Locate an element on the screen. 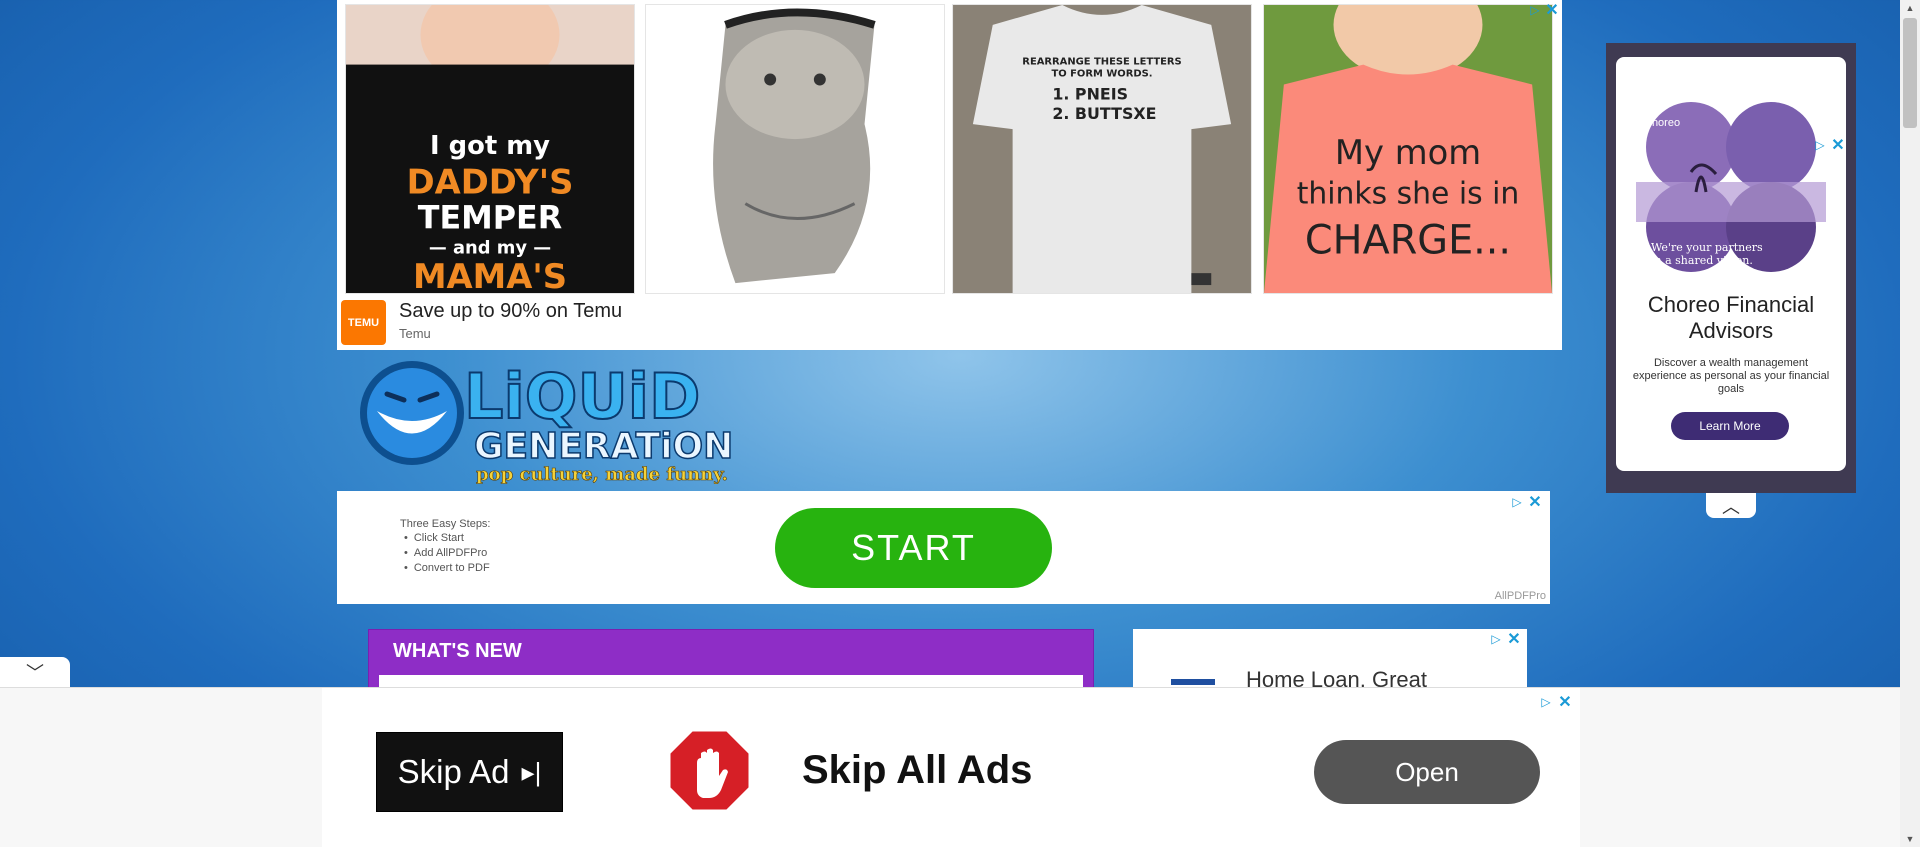  logo-tagline: pop culture, made funny. is located at coordinates (602, 474).